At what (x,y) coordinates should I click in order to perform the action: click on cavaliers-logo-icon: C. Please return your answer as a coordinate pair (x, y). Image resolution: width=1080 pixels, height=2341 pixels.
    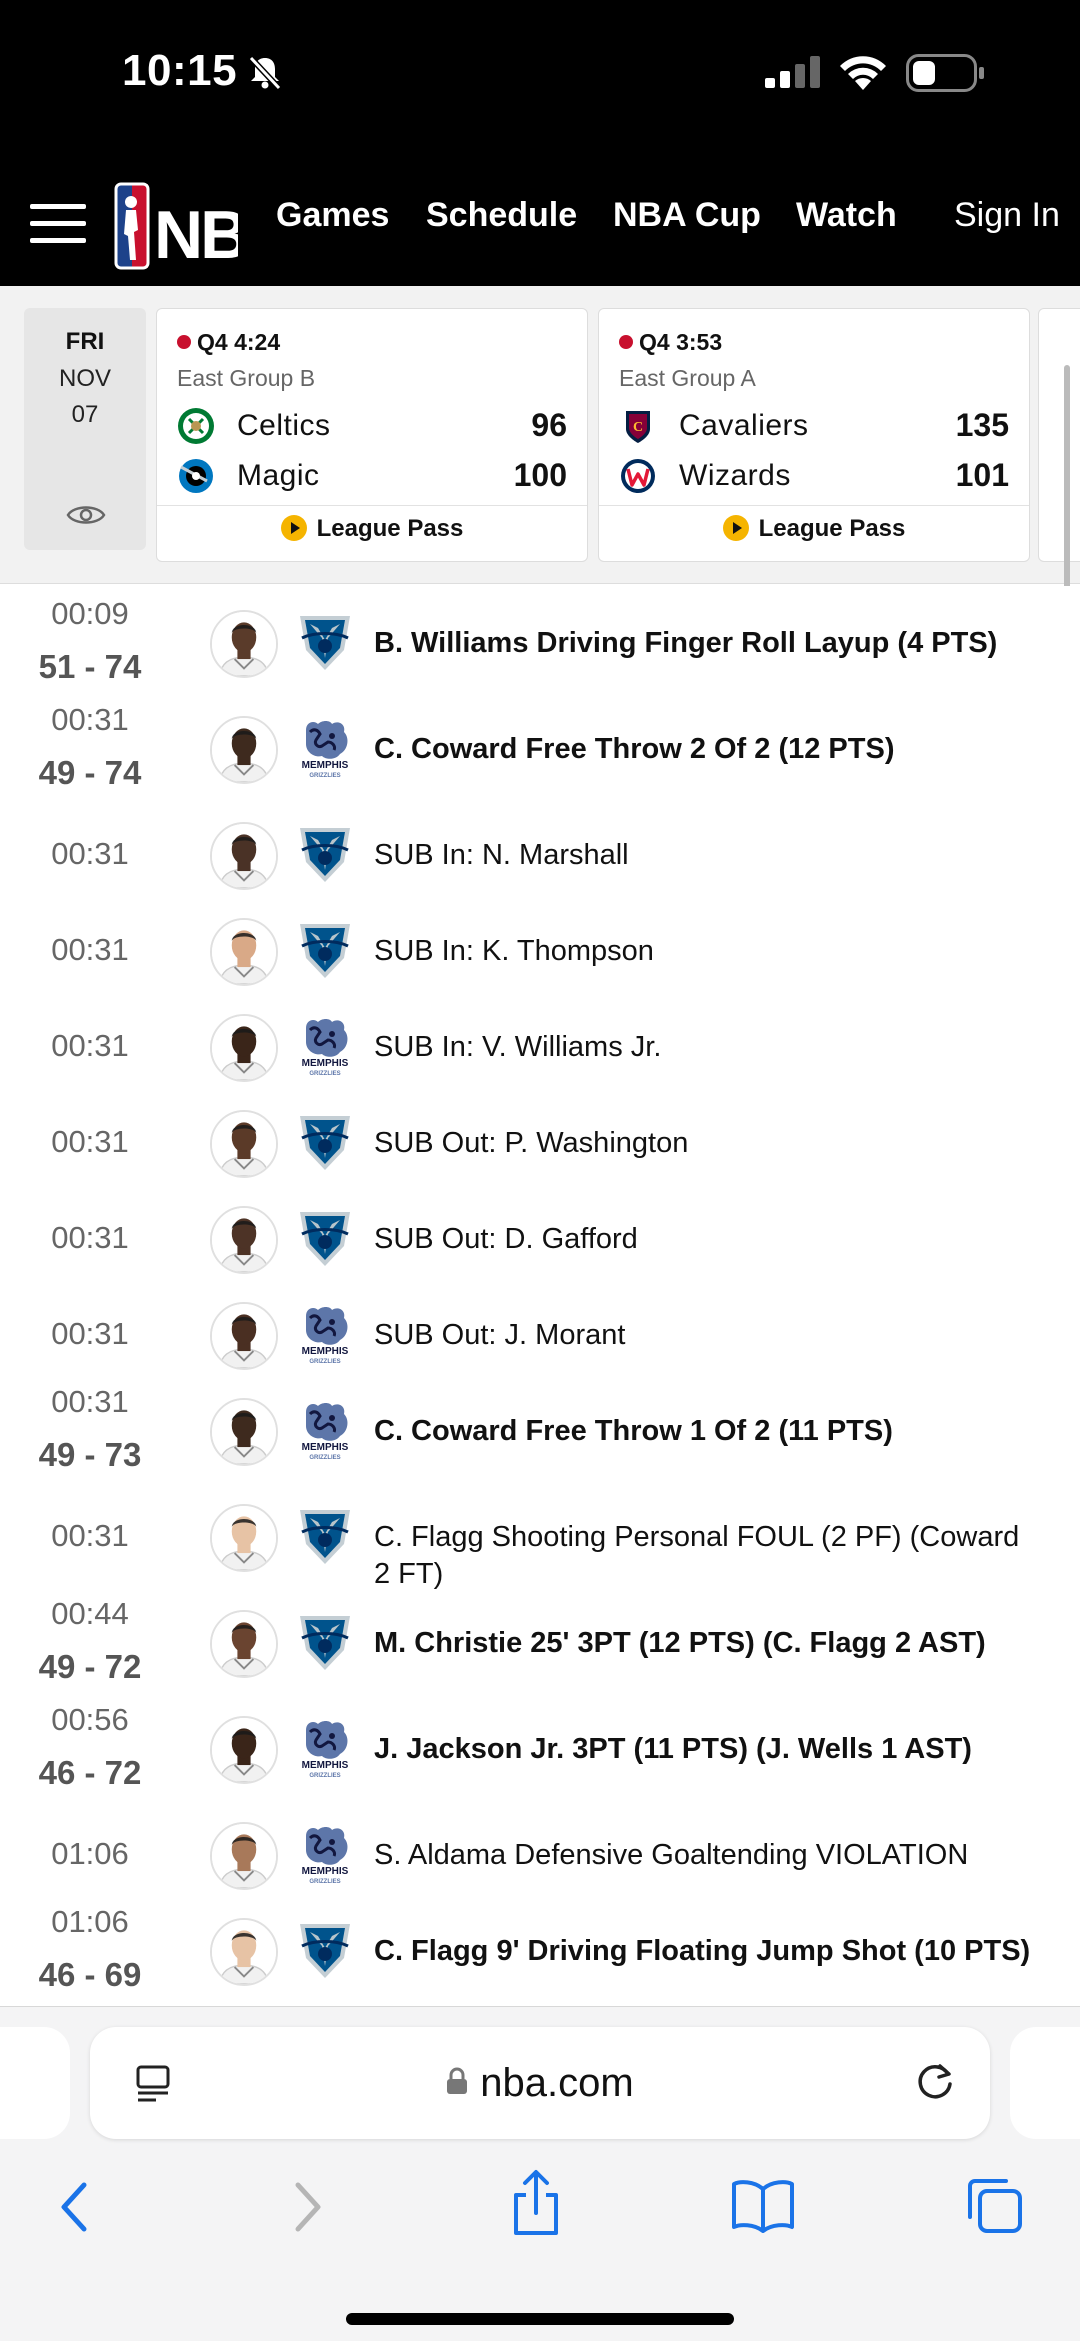
    Looking at the image, I should click on (638, 427).